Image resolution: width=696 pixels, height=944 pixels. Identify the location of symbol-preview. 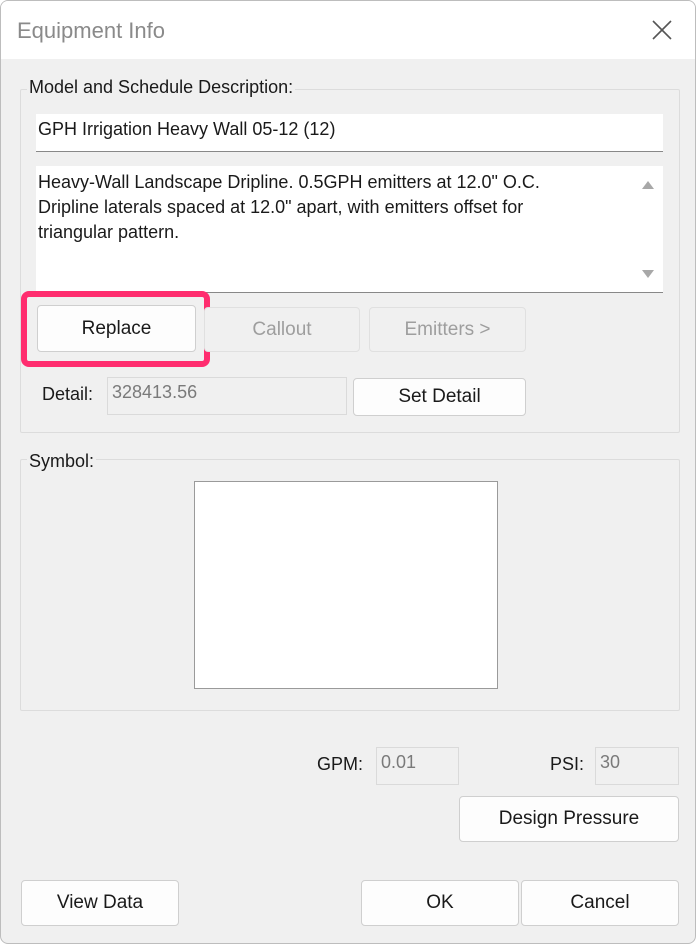
(346, 585).